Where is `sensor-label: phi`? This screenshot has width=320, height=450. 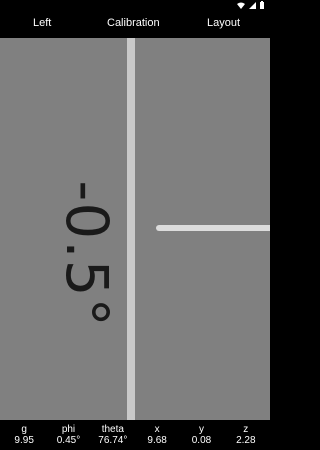 sensor-label: phi is located at coordinates (68, 429).